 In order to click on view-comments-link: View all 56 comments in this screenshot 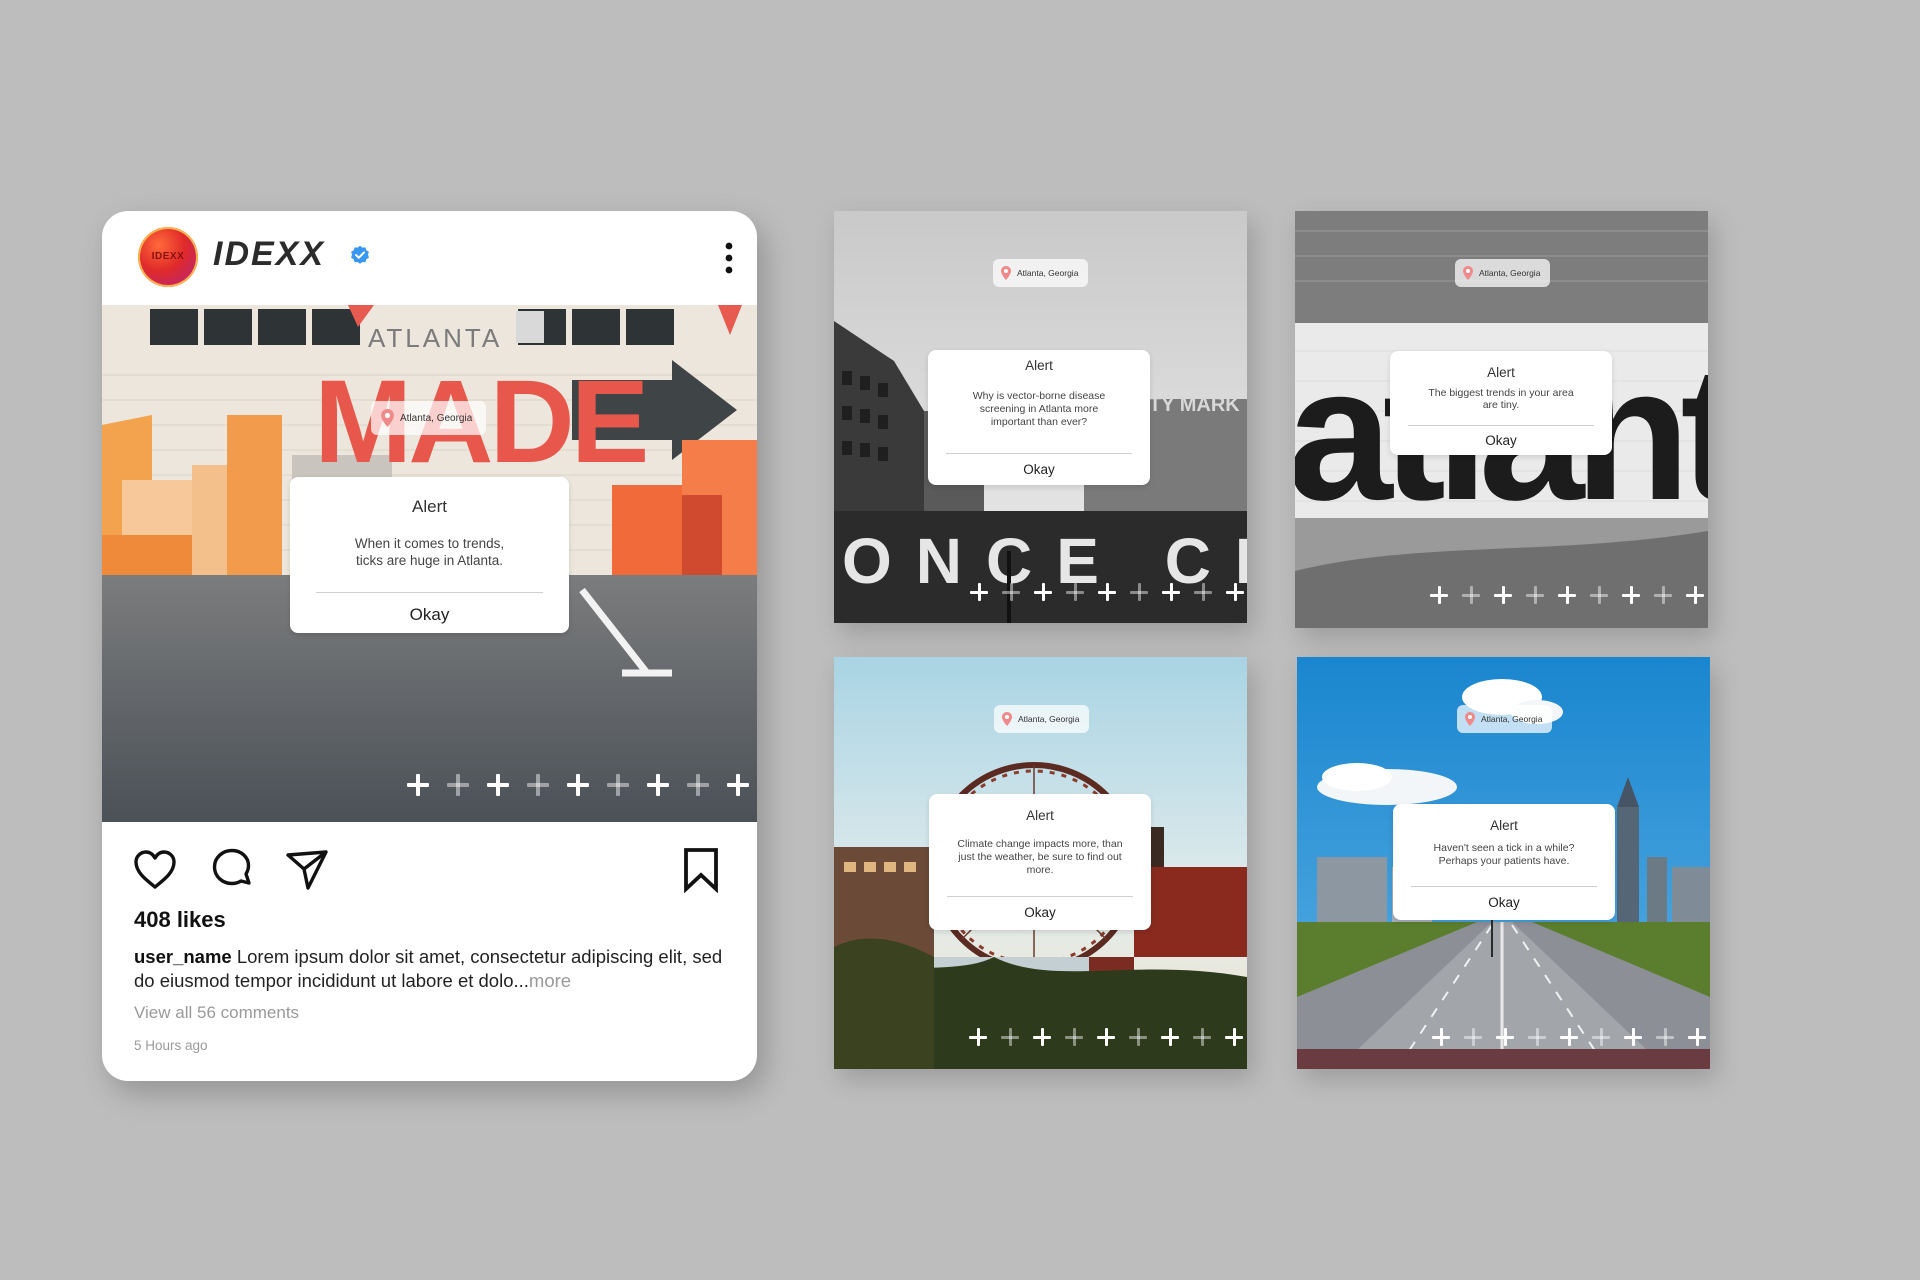, I will do `click(216, 1013)`.